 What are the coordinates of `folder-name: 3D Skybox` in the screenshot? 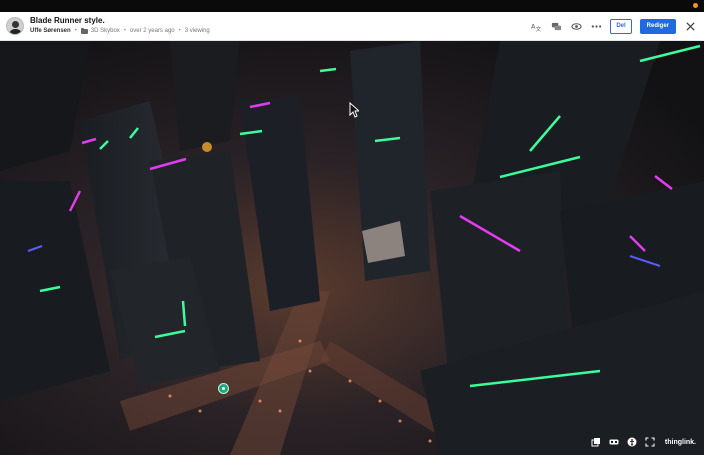 It's located at (105, 31).